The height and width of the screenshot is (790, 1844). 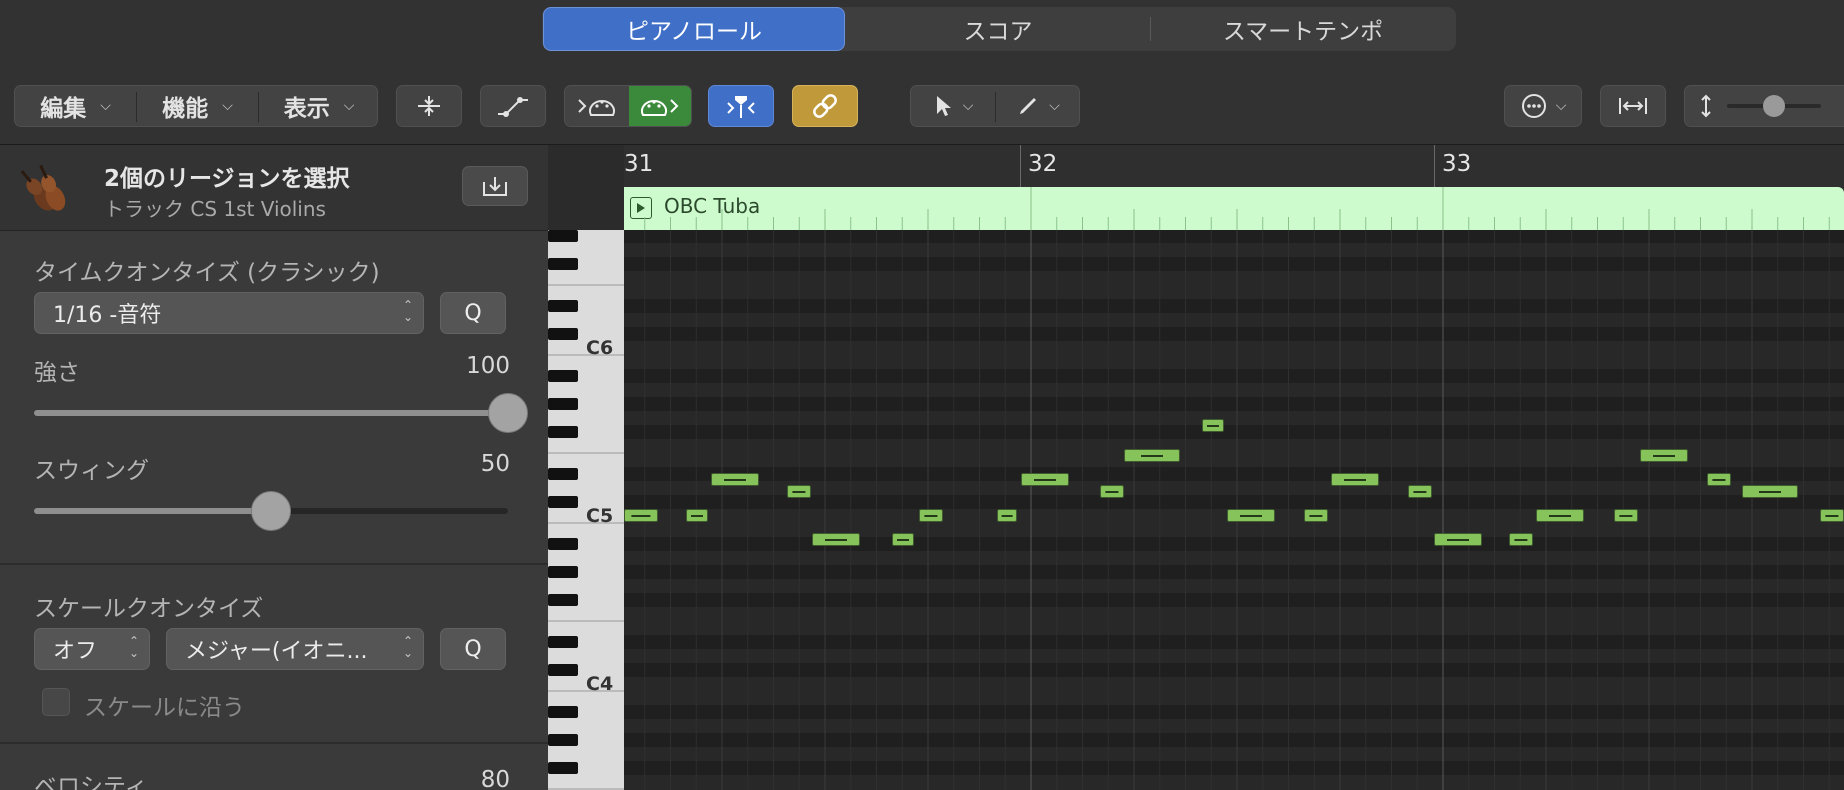 What do you see at coordinates (229, 313) in the screenshot?
I see `quantize-value-select: 1/16 -音符 ⌃ ⌄` at bounding box center [229, 313].